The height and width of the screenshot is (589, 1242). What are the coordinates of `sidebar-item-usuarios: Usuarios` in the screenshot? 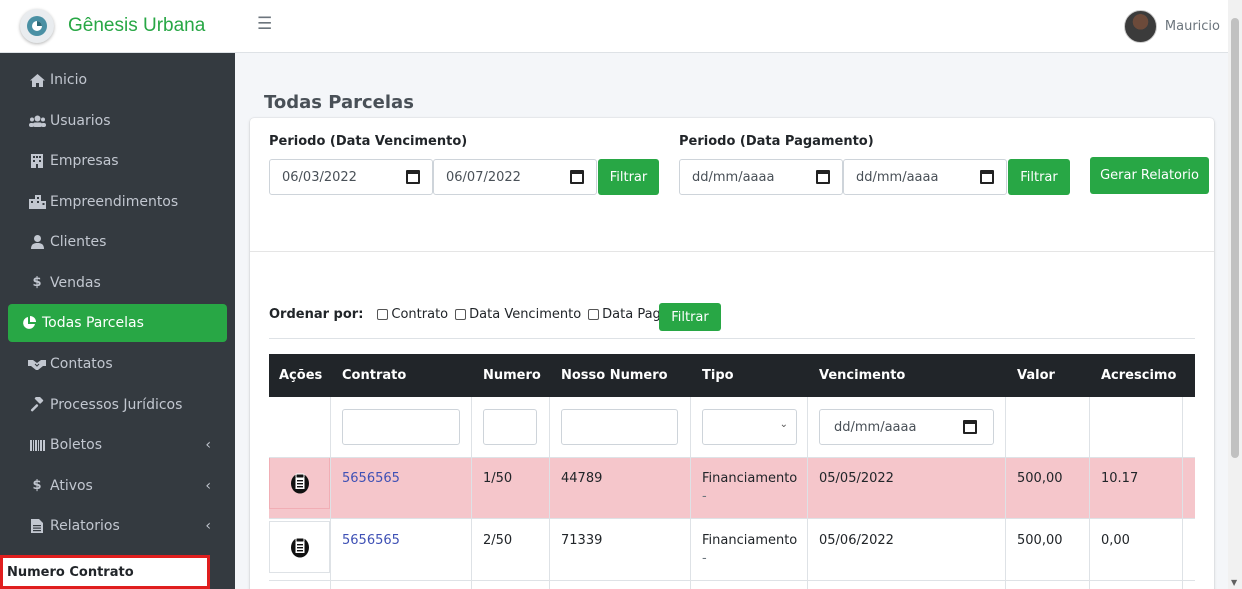 It's located at (117, 121).